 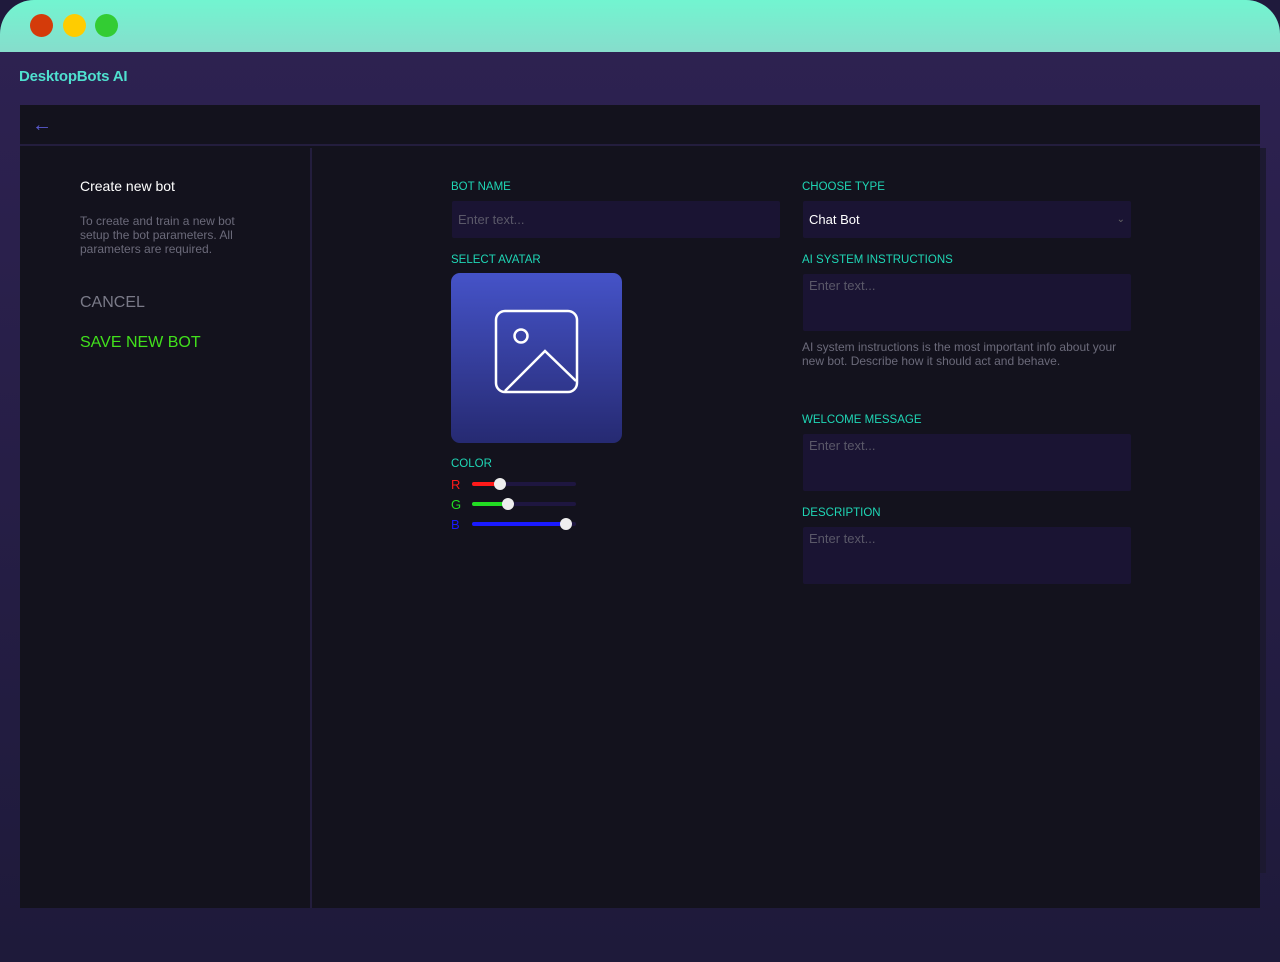 I want to click on color-slider-r, so click(x=524, y=484).